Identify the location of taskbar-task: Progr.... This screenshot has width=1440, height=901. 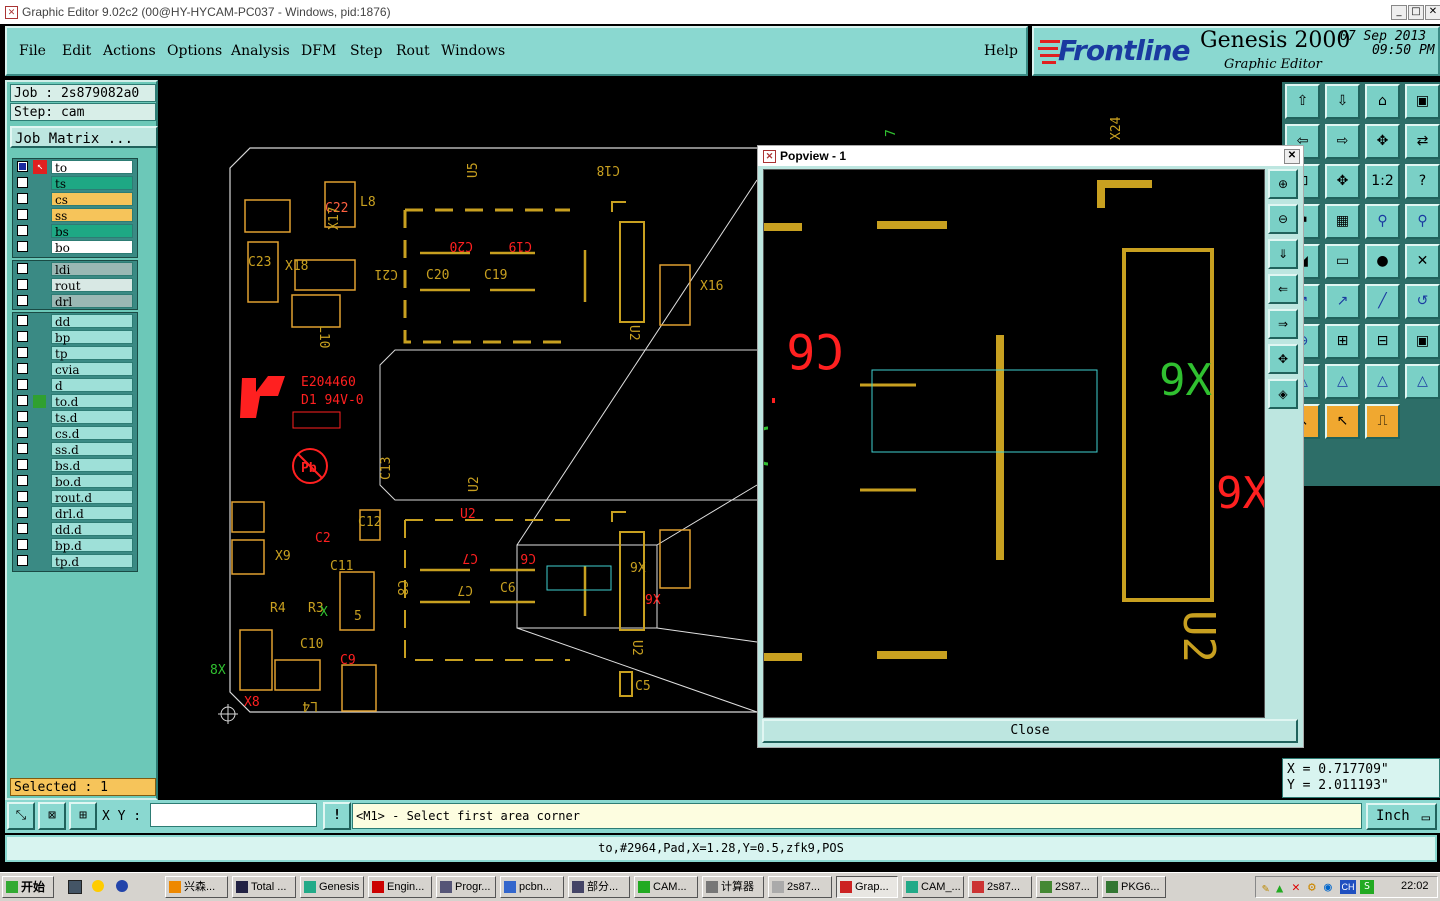
(466, 887).